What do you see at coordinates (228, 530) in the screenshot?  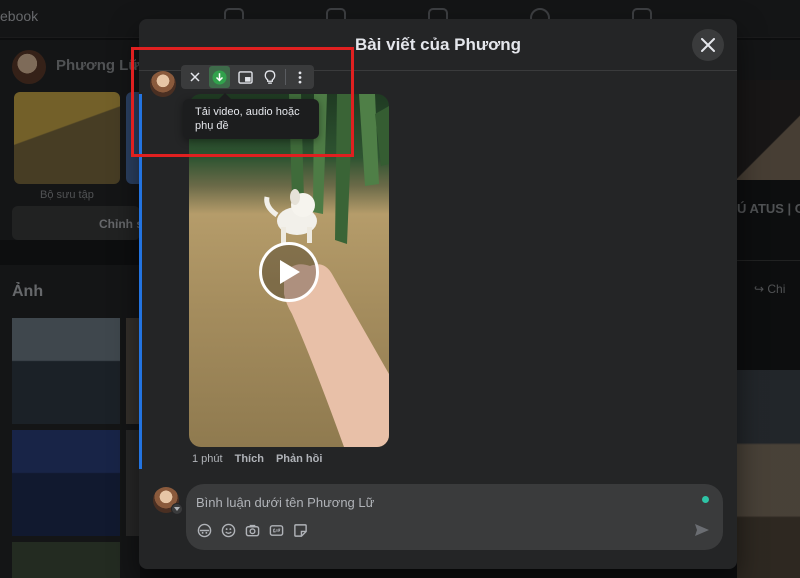 I see `emoji-icon` at bounding box center [228, 530].